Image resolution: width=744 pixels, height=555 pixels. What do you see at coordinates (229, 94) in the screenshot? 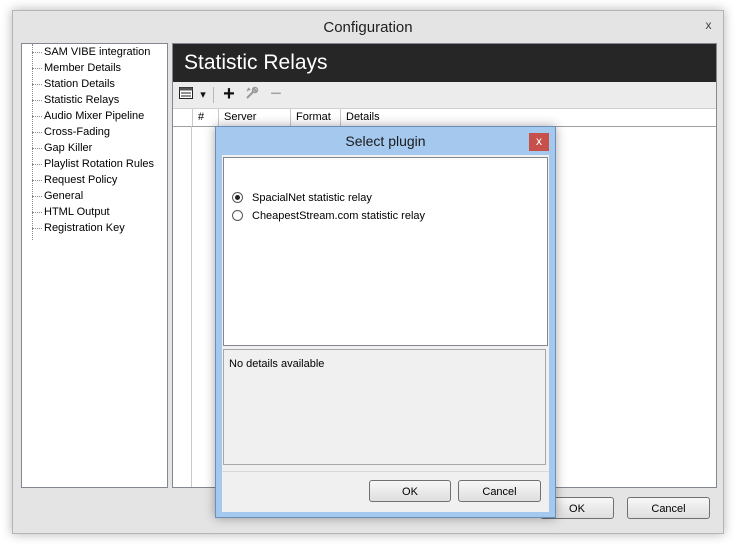
I see `add-relay-button: +` at bounding box center [229, 94].